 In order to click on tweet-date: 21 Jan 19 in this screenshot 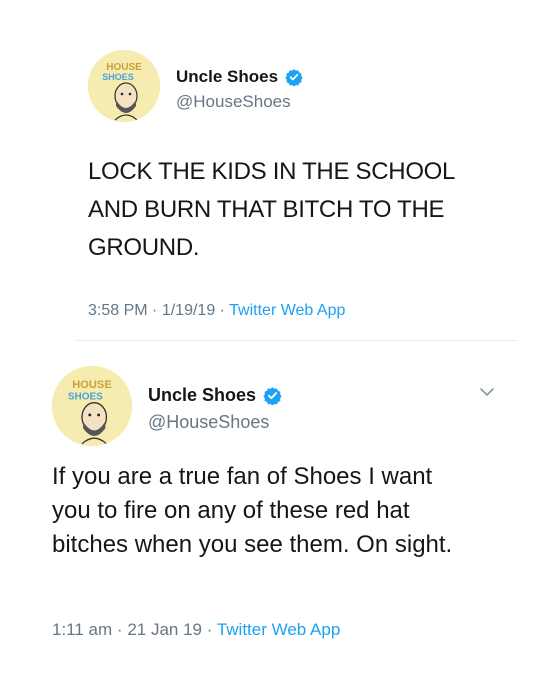, I will do `click(164, 629)`.